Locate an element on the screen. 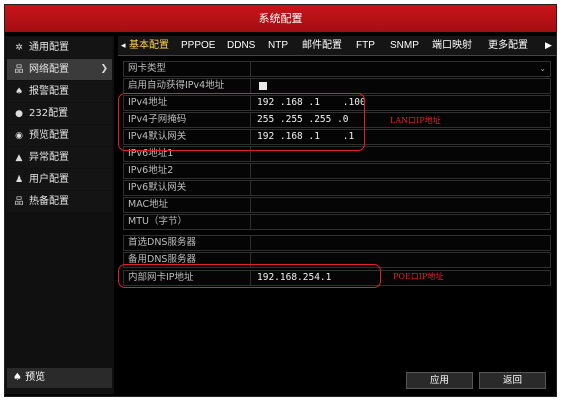  tab-more: 更多配置 is located at coordinates (508, 46).